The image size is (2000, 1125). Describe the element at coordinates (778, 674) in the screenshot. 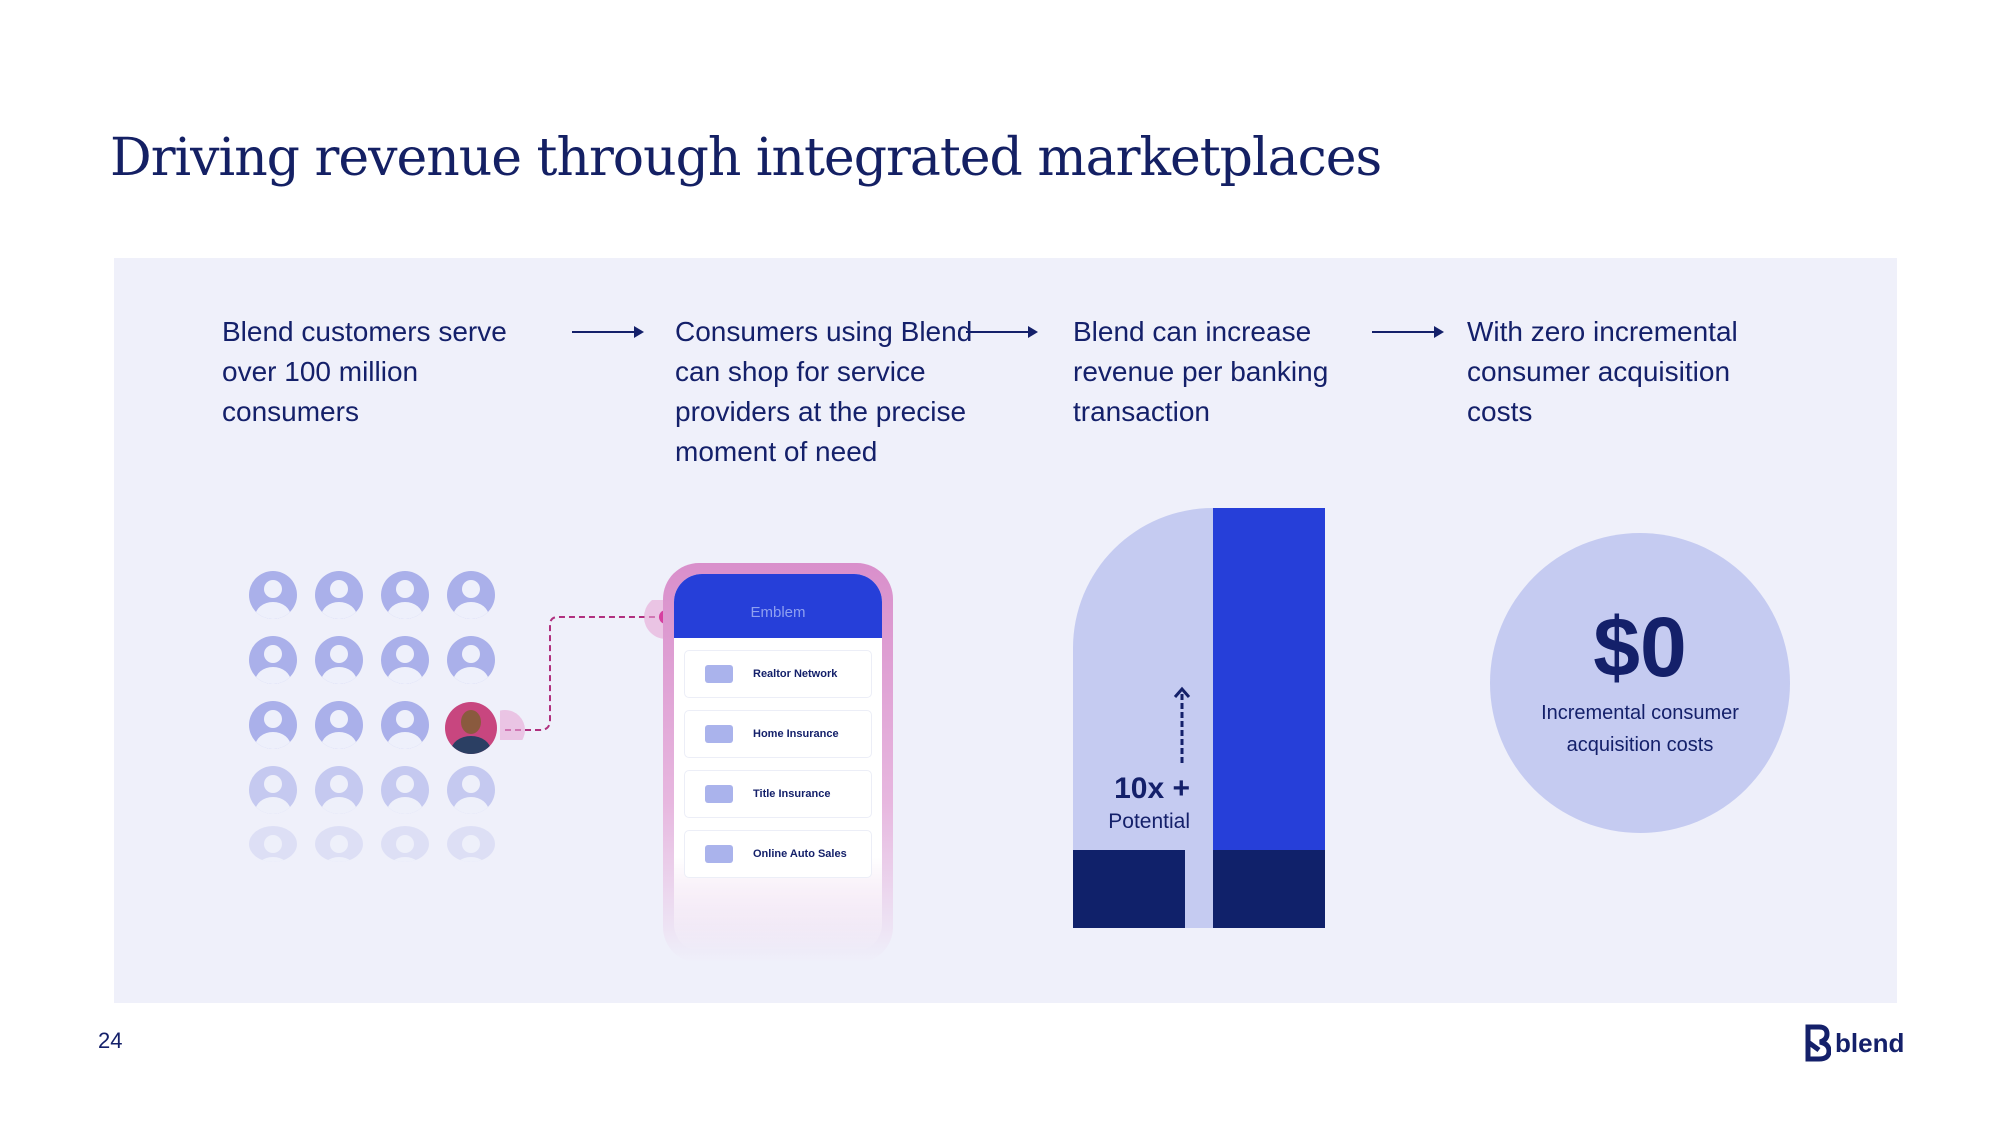

I see `marketplace-item: Realtor Network` at that location.